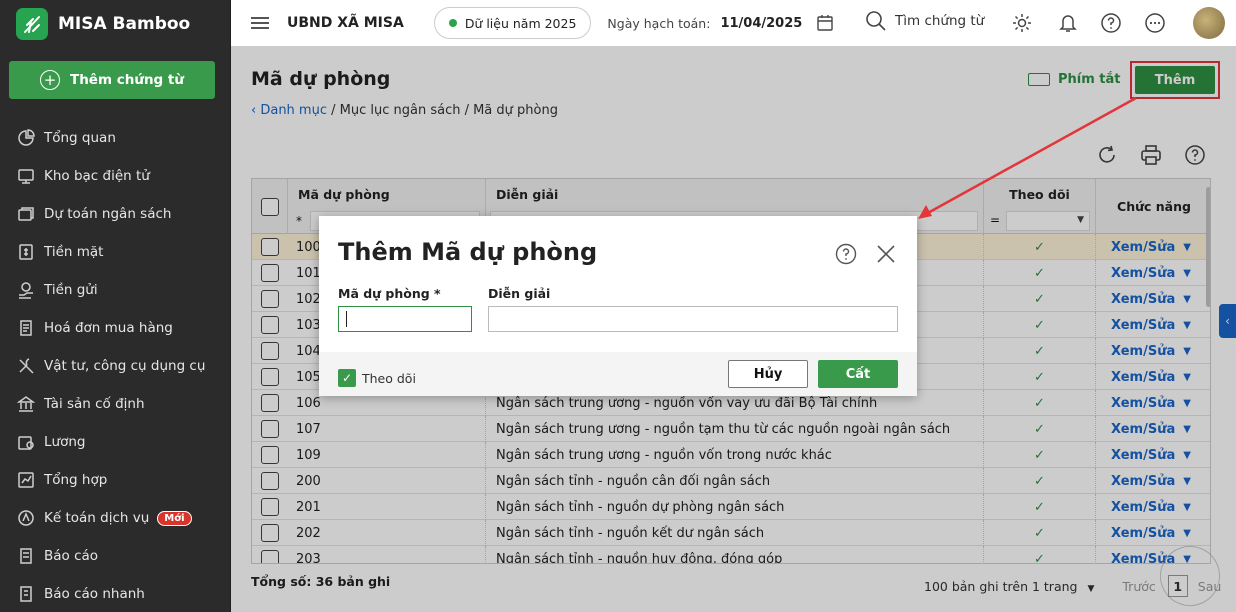 The image size is (1236, 612). Describe the element at coordinates (71, 290) in the screenshot. I see `sidebar-item-label: Tiền gửi` at that location.